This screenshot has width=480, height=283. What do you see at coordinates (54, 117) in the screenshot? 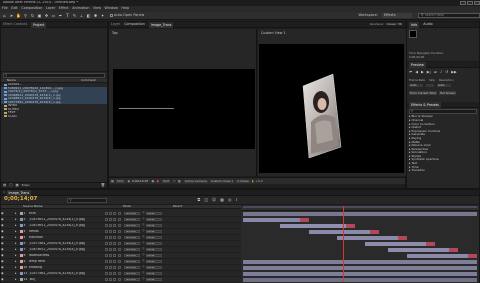
I see `list-item: Solids` at bounding box center [54, 117].